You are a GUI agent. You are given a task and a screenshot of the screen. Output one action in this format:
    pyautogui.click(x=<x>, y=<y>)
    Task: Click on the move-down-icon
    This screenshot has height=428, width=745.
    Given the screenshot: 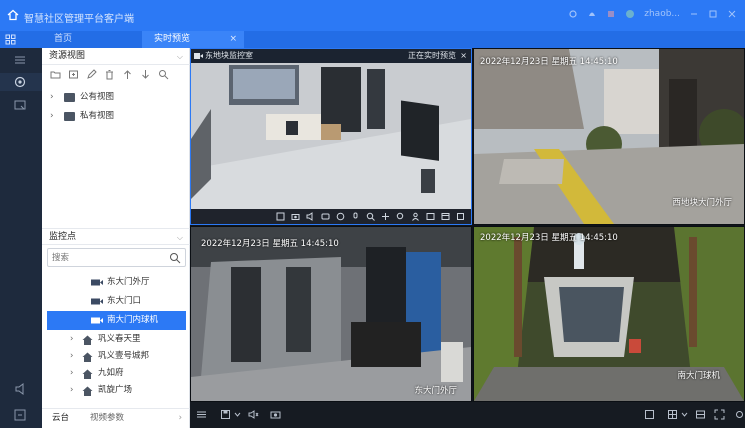 What is the action you would take?
    pyautogui.click(x=145, y=74)
    